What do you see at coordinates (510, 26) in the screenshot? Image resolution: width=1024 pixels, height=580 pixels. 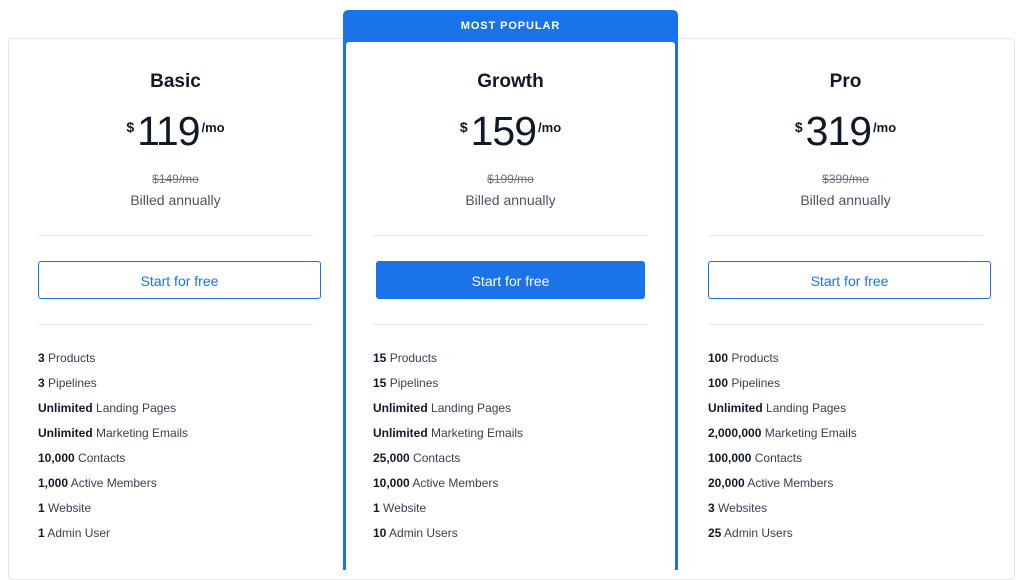 I see `most-popular-badge: MOST POPULAR` at bounding box center [510, 26].